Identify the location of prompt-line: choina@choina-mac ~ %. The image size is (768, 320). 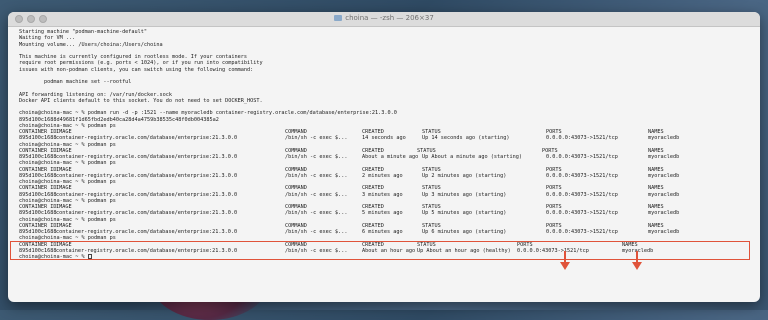
(384, 257).